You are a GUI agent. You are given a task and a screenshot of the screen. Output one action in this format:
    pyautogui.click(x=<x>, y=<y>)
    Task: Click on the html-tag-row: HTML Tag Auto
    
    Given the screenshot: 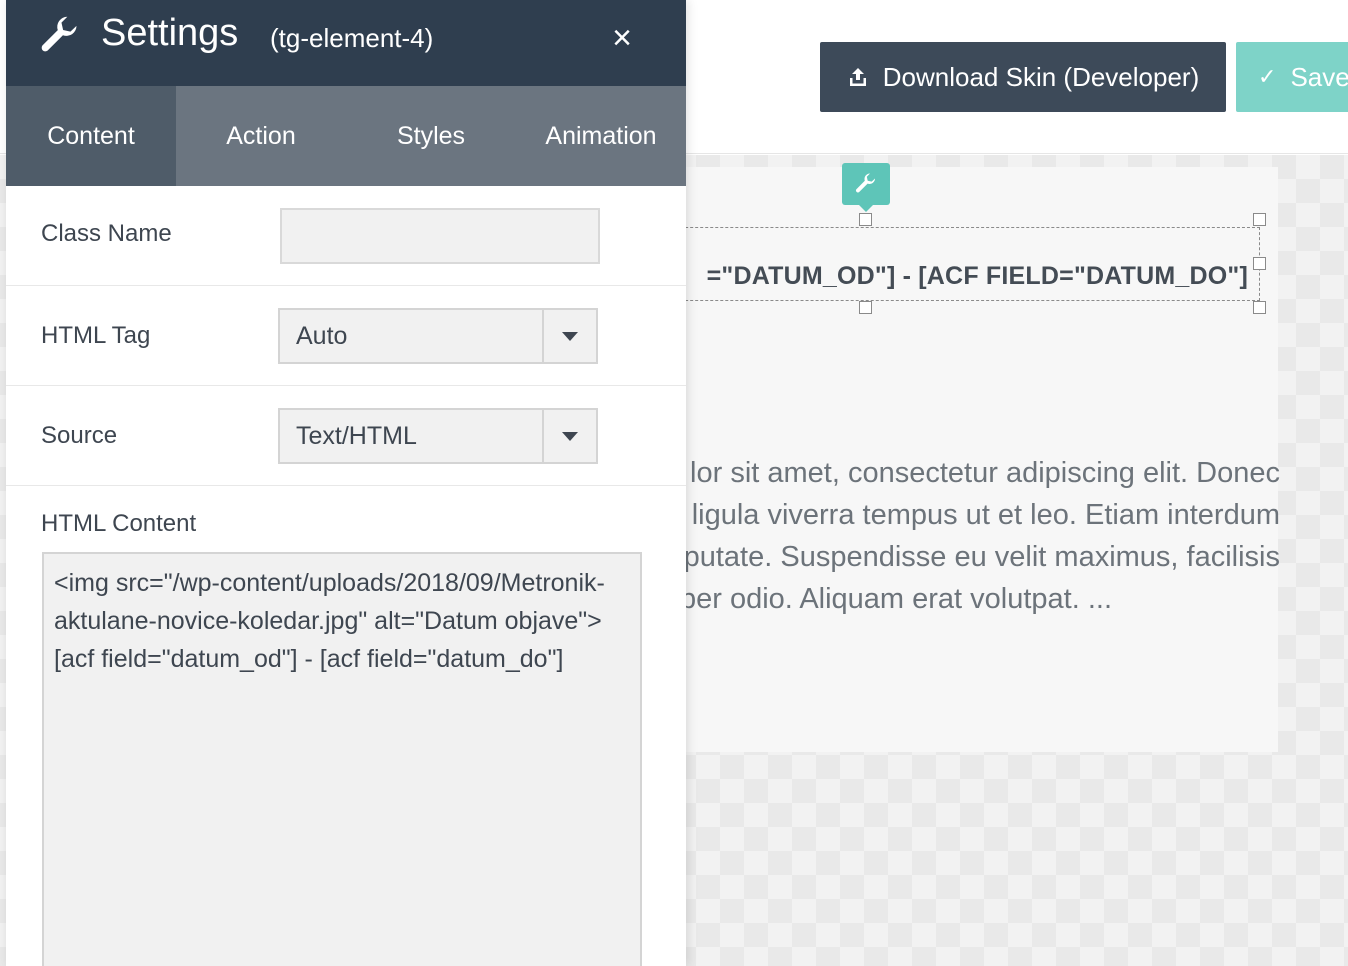 What is the action you would take?
    pyautogui.click(x=346, y=336)
    